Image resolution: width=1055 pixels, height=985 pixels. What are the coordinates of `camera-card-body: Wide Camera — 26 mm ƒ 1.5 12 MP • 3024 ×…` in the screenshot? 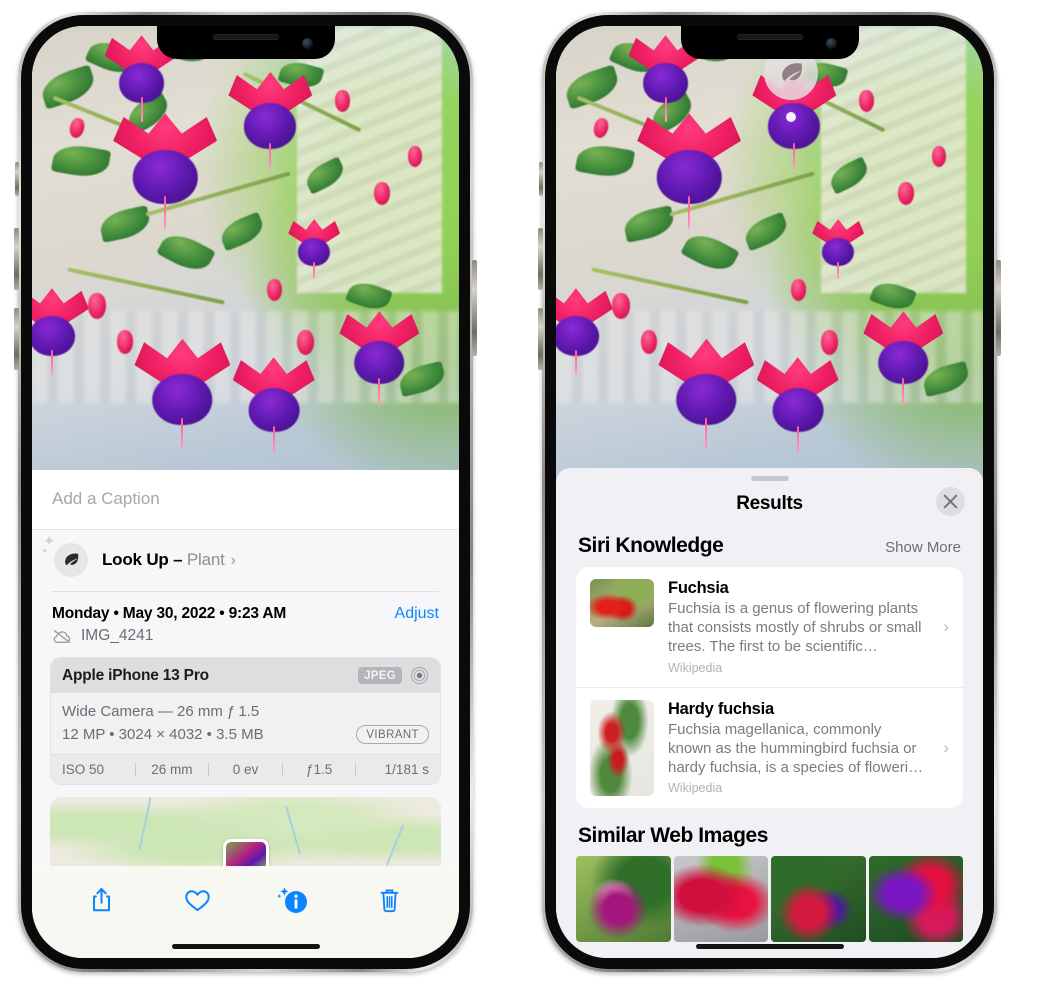 It's located at (245, 723).